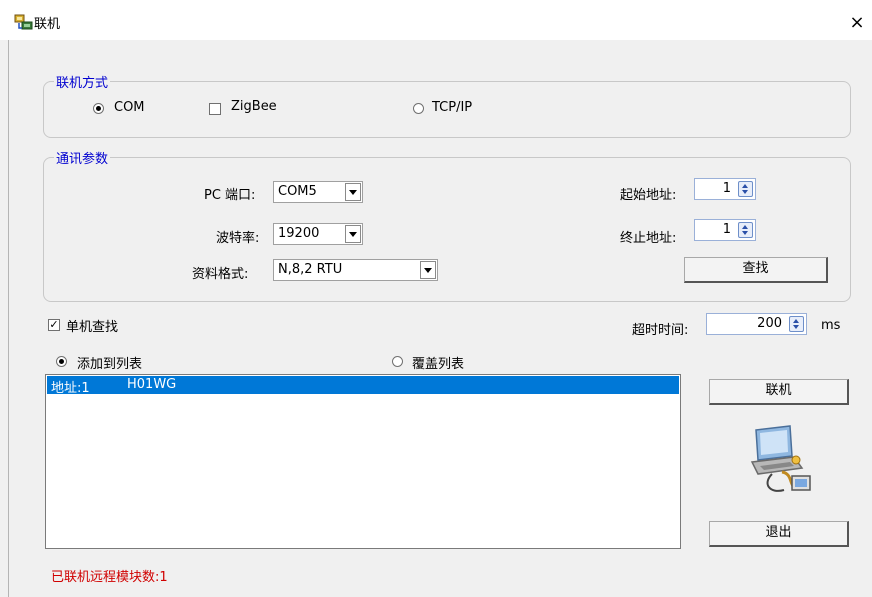 The height and width of the screenshot is (597, 872). What do you see at coordinates (98, 108) in the screenshot?
I see `com-radio` at bounding box center [98, 108].